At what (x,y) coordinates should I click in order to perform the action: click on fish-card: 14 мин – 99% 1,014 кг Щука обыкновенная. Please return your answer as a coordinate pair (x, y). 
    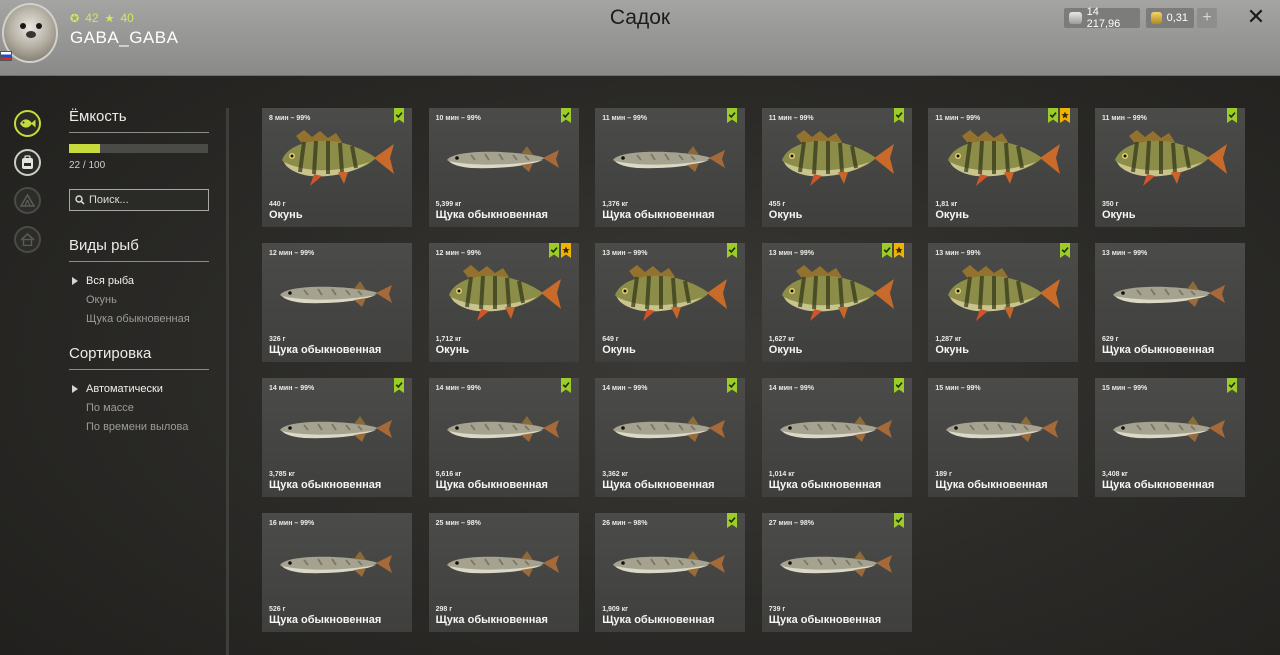
    Looking at the image, I should click on (836, 437).